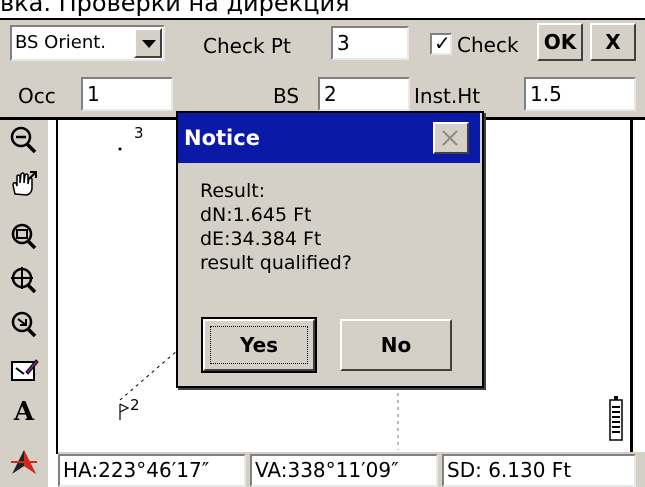  What do you see at coordinates (37, 96) in the screenshot?
I see `occ-label: Occ` at bounding box center [37, 96].